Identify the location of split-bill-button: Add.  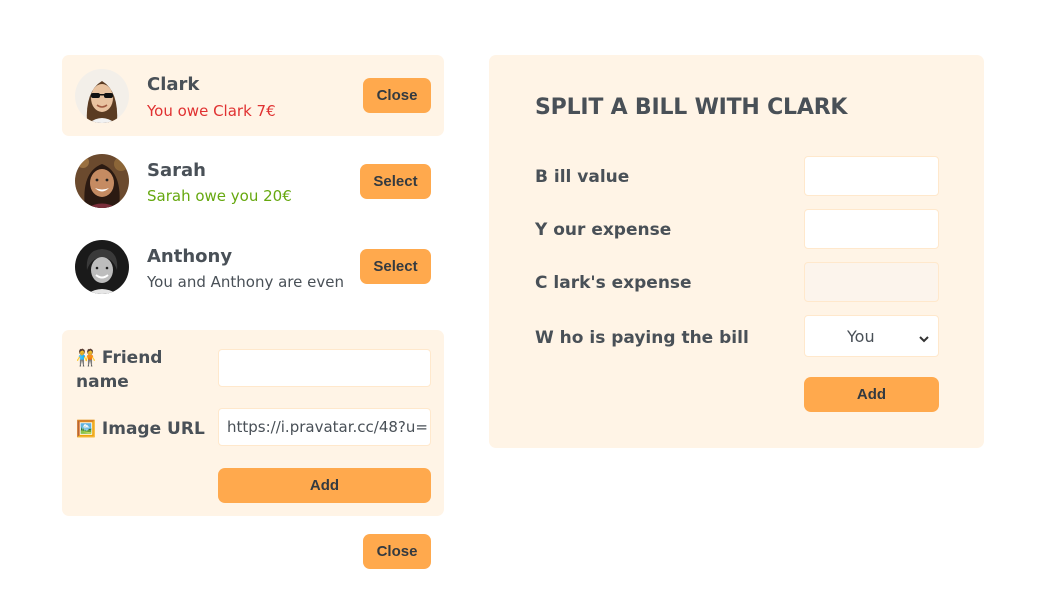
(871, 394).